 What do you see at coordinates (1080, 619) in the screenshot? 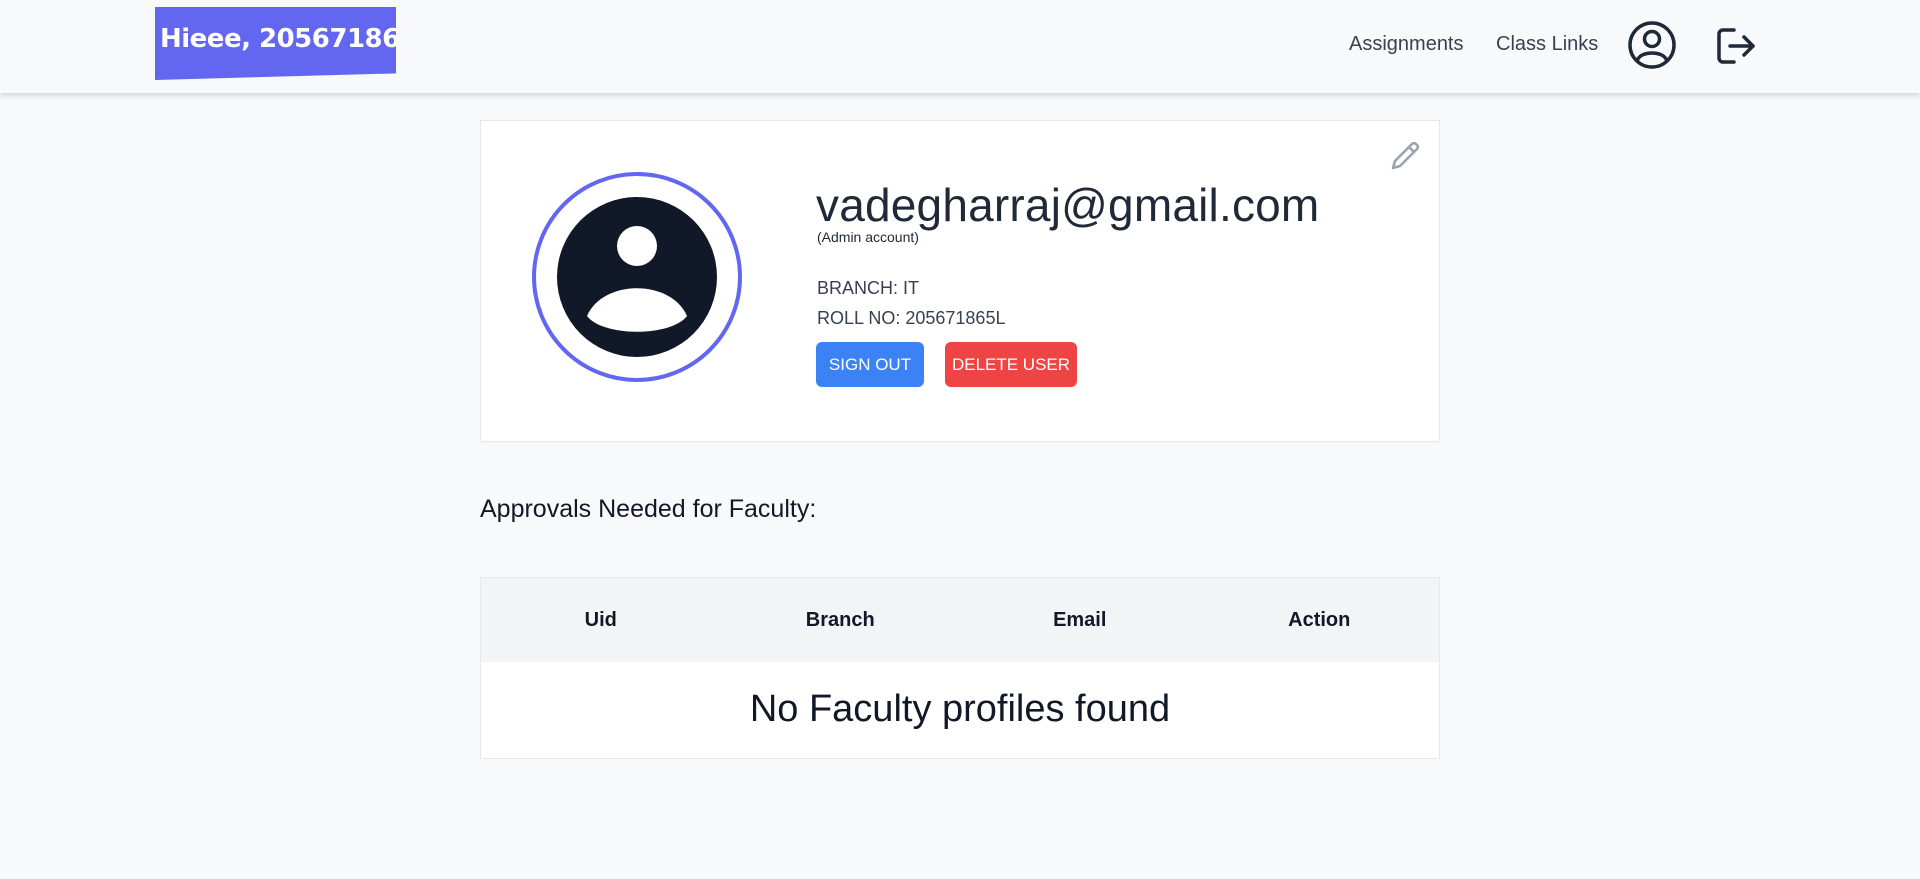
I see `column-header-email: Email` at bounding box center [1080, 619].